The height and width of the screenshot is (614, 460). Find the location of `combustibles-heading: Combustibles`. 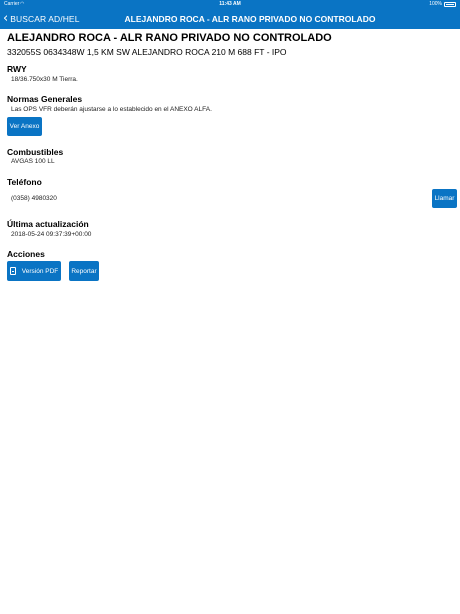

combustibles-heading: Combustibles is located at coordinates (35, 152).